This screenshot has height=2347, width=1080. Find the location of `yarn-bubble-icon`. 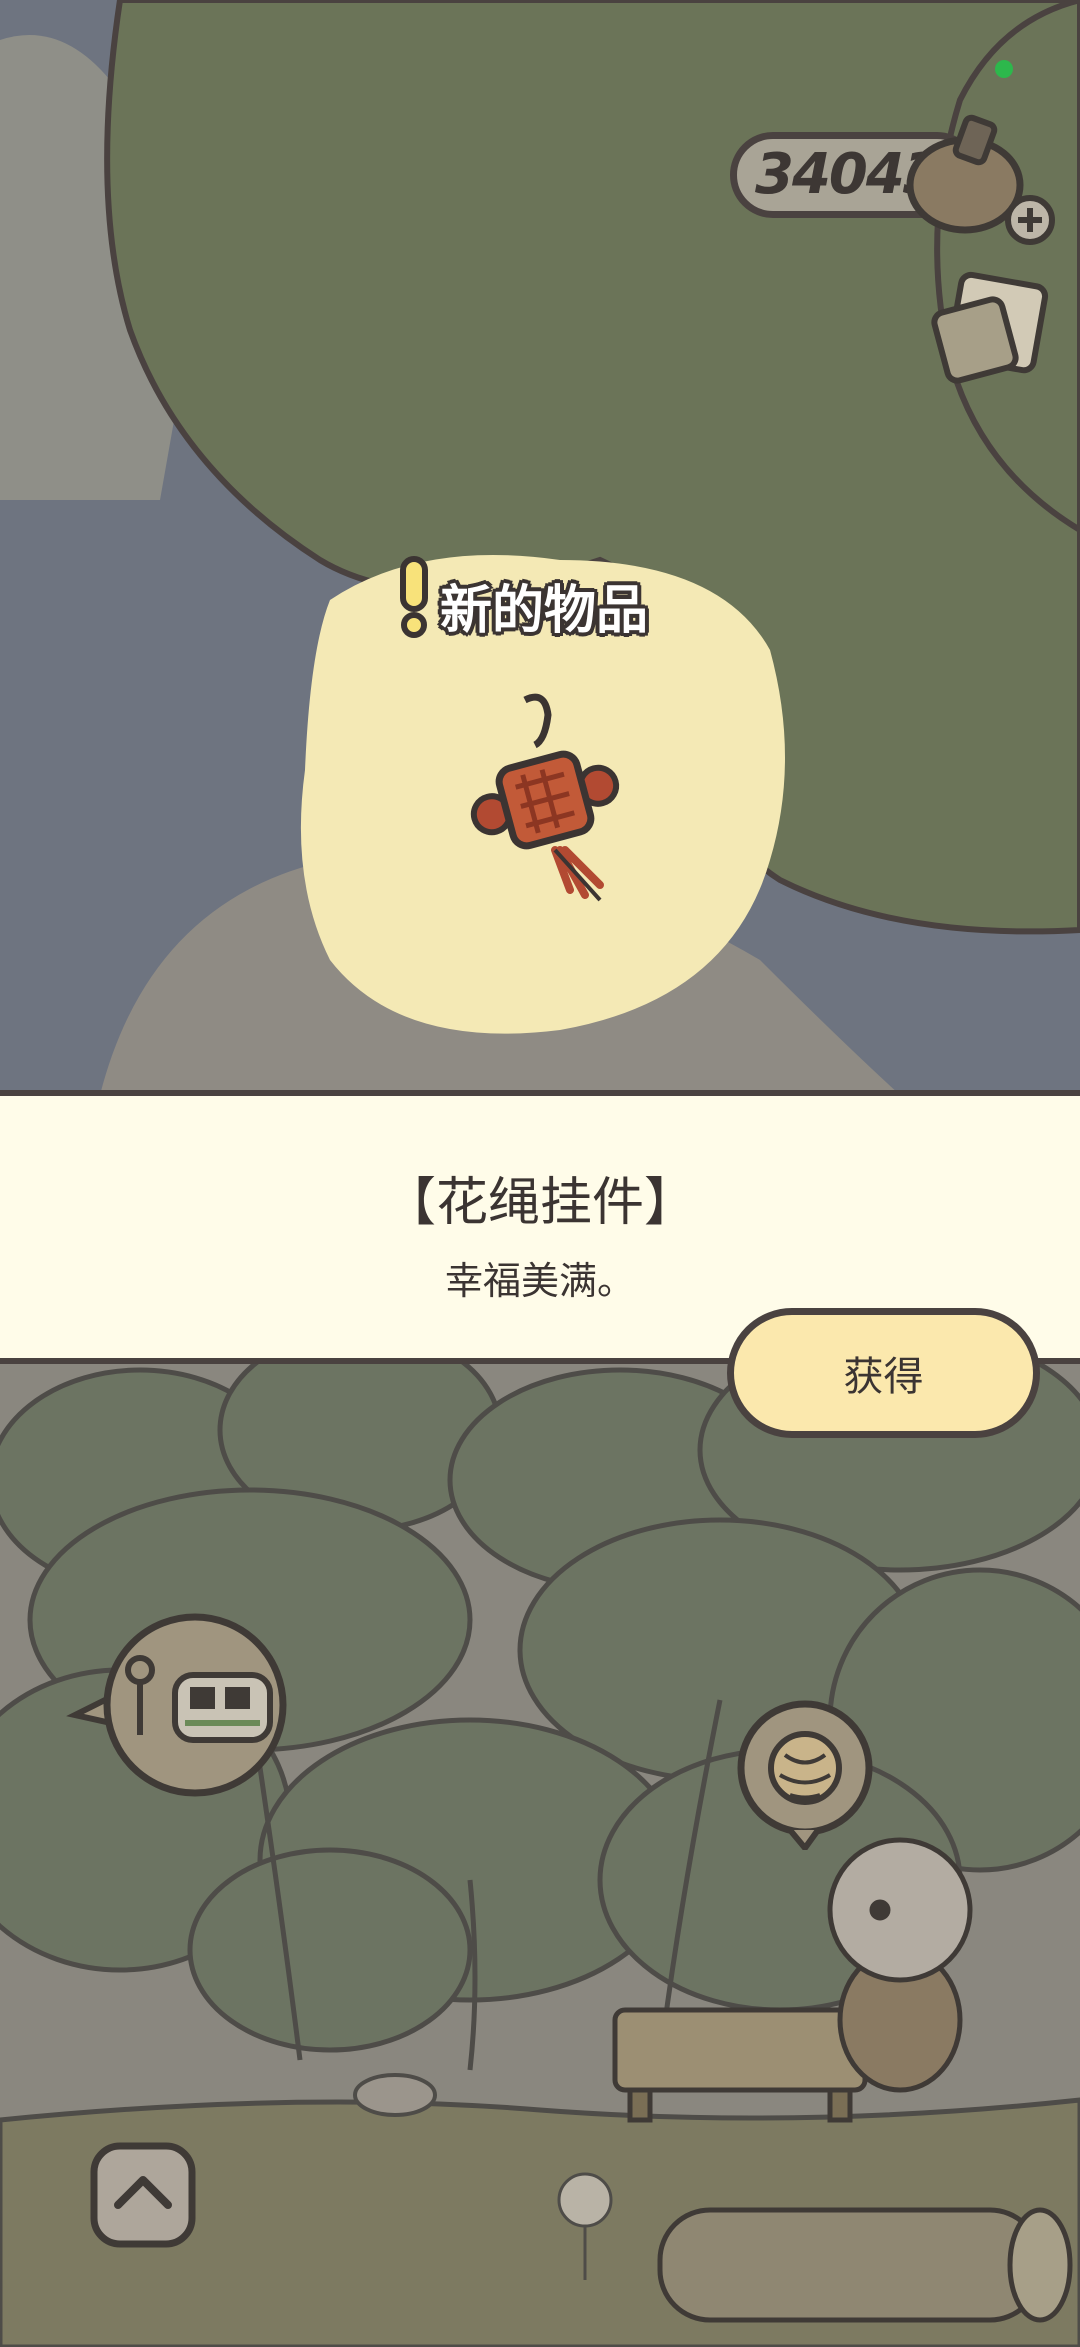

yarn-bubble-icon is located at coordinates (805, 1775).